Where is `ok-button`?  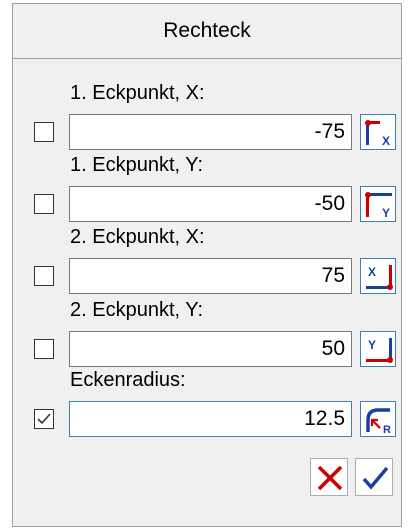 ok-button is located at coordinates (374, 477).